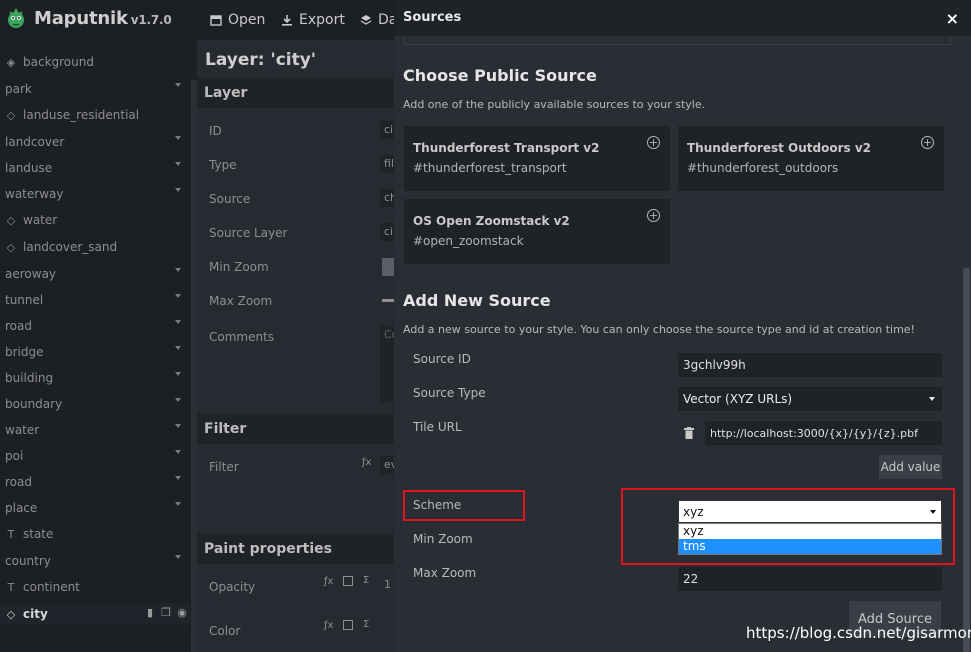 The height and width of the screenshot is (652, 971). What do you see at coordinates (689, 433) in the screenshot?
I see `trash-icon` at bounding box center [689, 433].